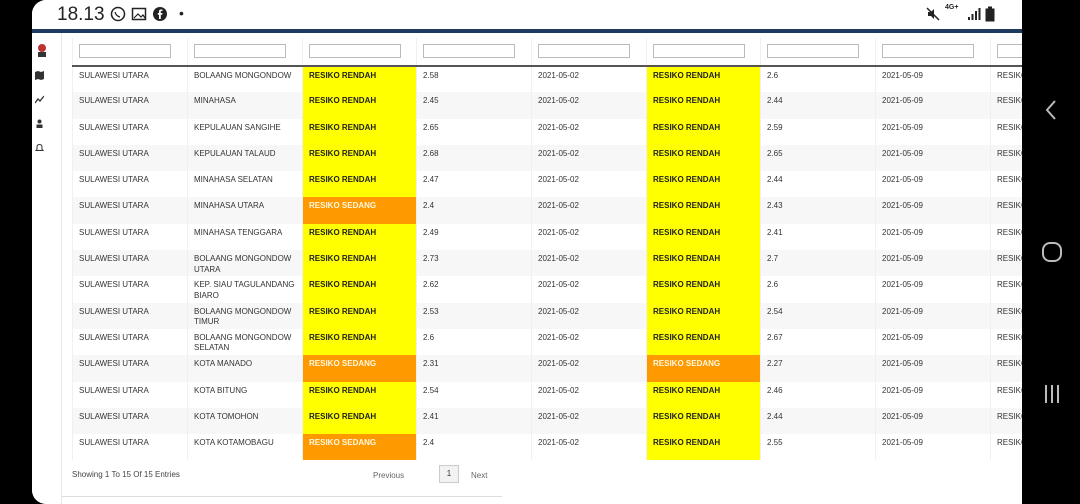  What do you see at coordinates (245, 79) in the screenshot?
I see `cell-district: BOLAANG MONGONDOW` at bounding box center [245, 79].